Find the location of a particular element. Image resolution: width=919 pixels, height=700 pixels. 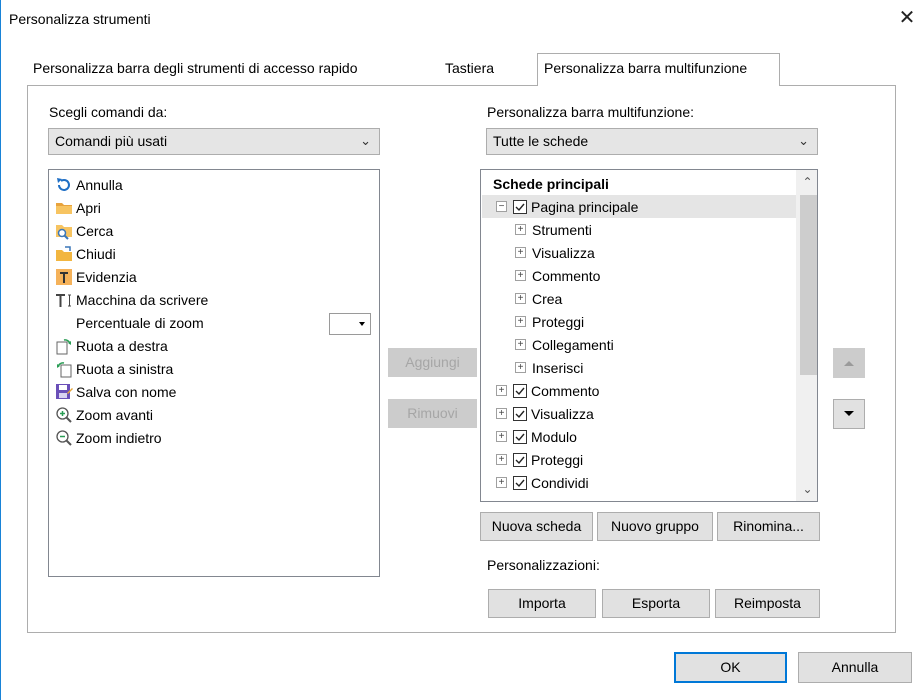

remove-button: Rimuovi is located at coordinates (432, 413).